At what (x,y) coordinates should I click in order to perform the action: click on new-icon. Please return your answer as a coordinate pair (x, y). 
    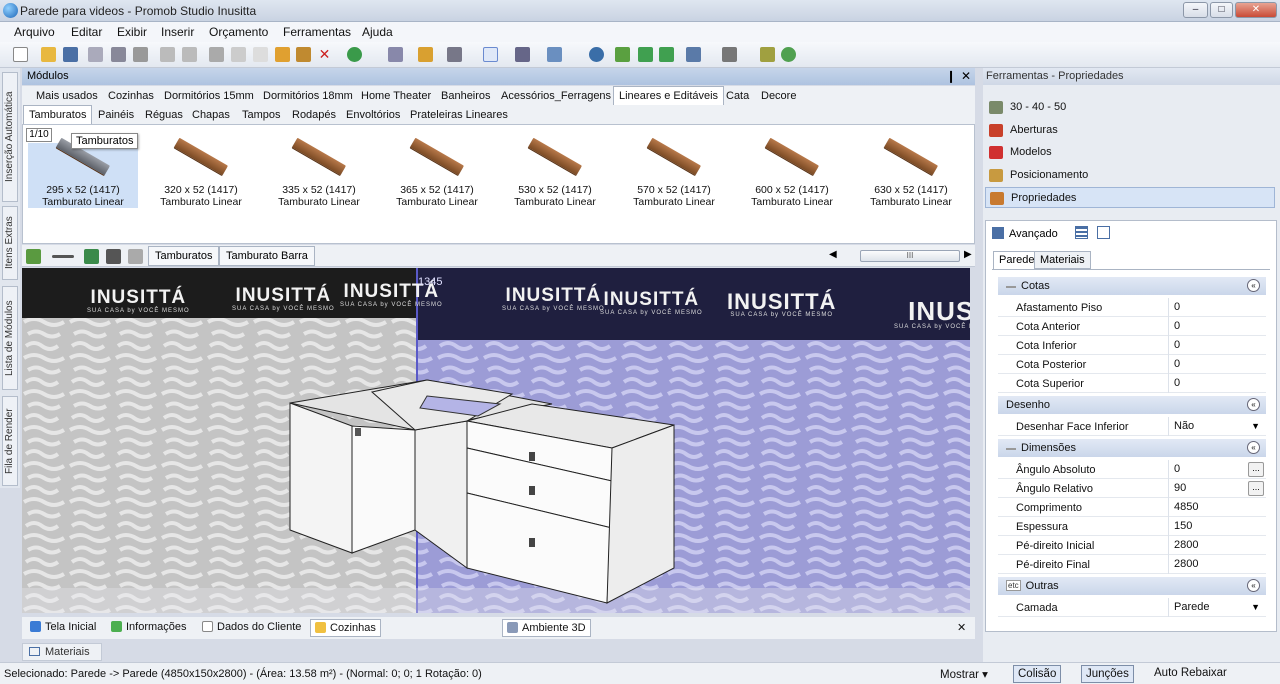
    Looking at the image, I should click on (20, 54).